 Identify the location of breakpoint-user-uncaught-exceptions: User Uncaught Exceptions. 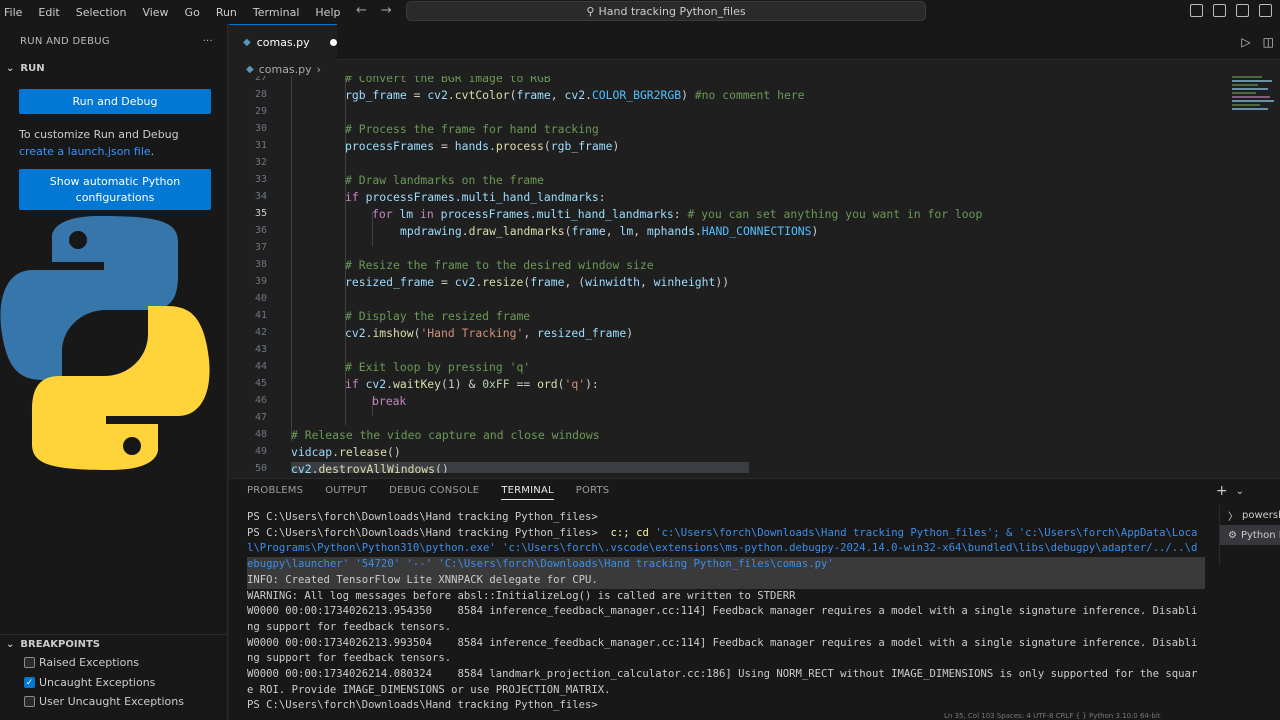
(104, 701).